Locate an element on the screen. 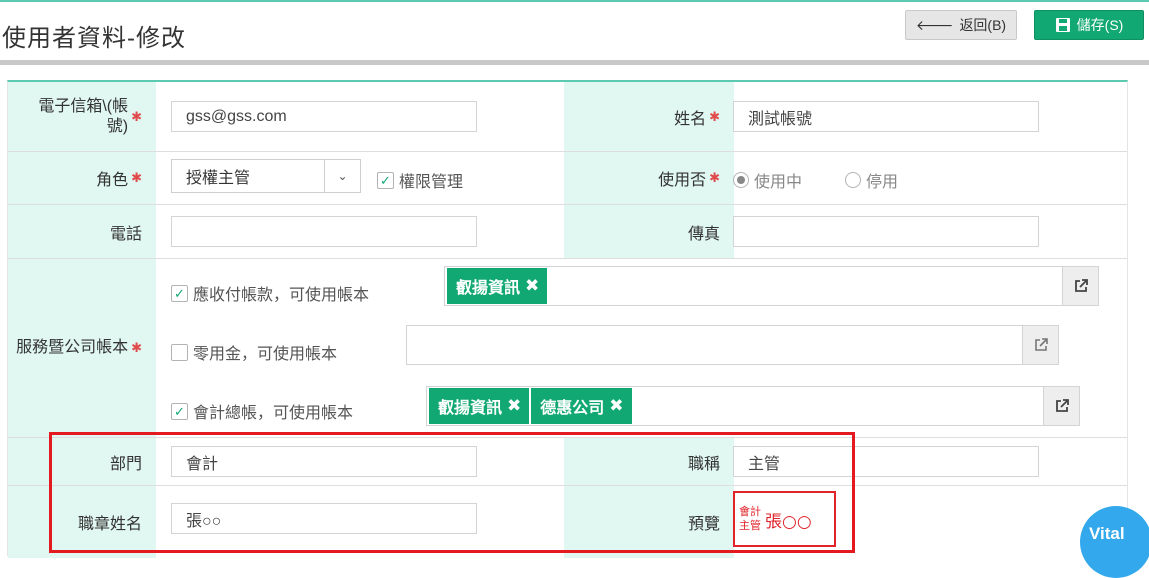 This screenshot has height=578, width=1149. fax-field is located at coordinates (886, 231).